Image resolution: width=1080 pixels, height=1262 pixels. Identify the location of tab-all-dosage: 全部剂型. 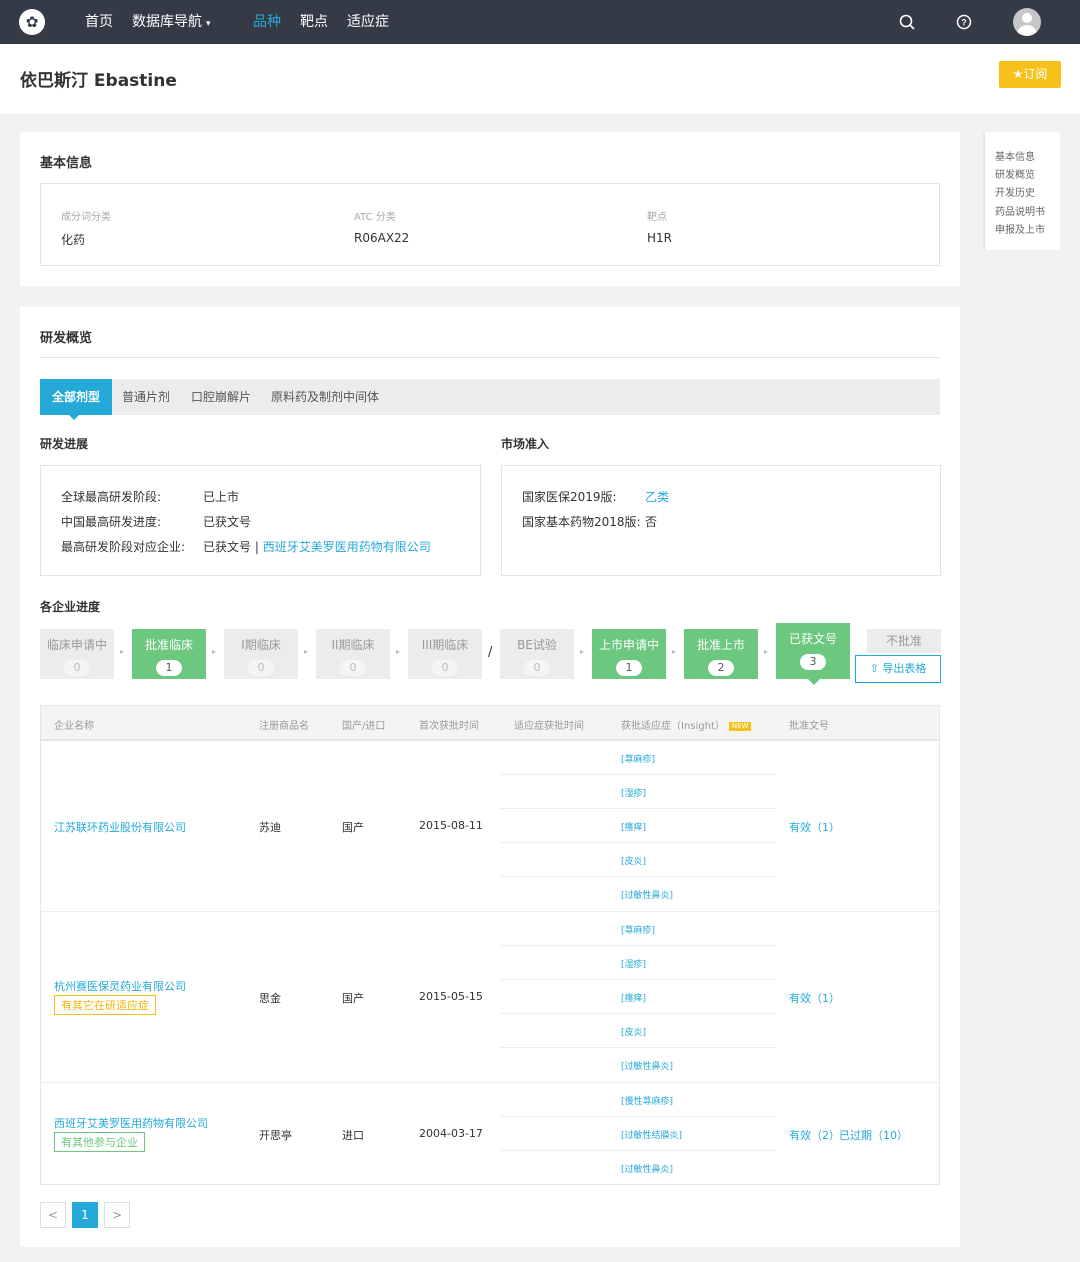
(76, 399).